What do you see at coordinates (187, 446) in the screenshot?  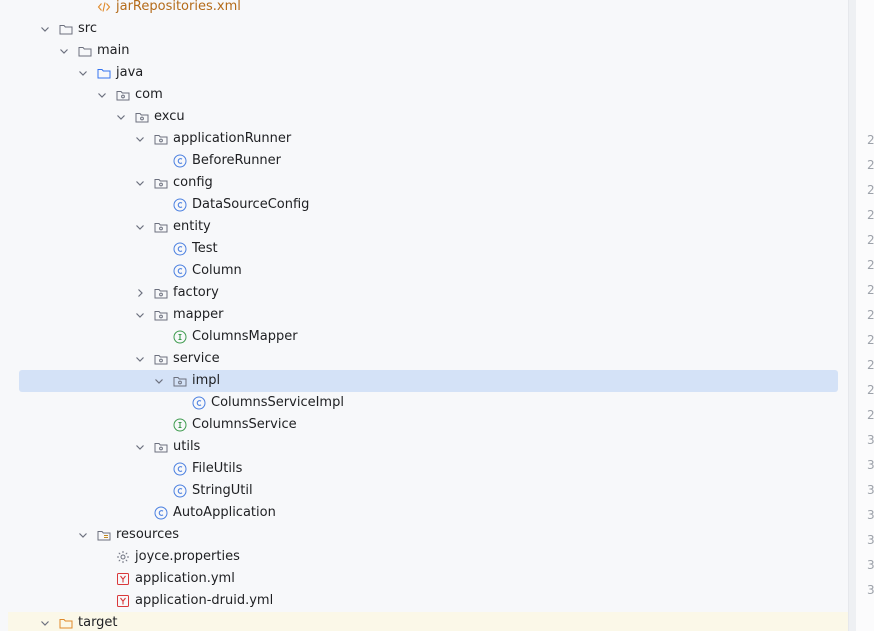 I see `tree-node-label: utils` at bounding box center [187, 446].